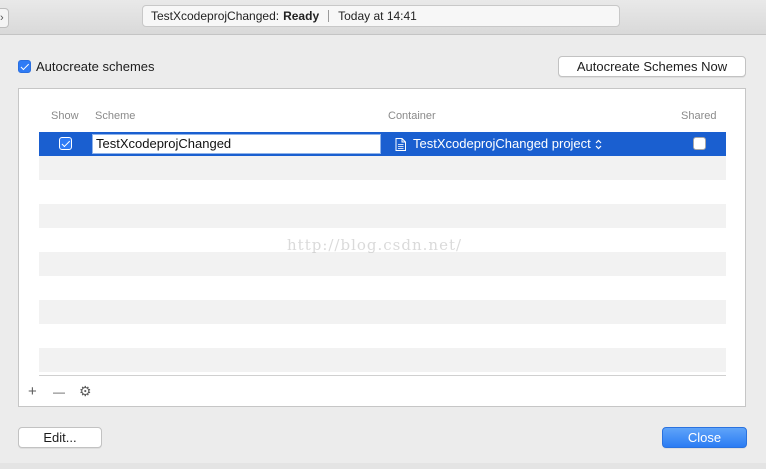  Describe the element at coordinates (32, 391) in the screenshot. I see `add-scheme-button: +` at that location.